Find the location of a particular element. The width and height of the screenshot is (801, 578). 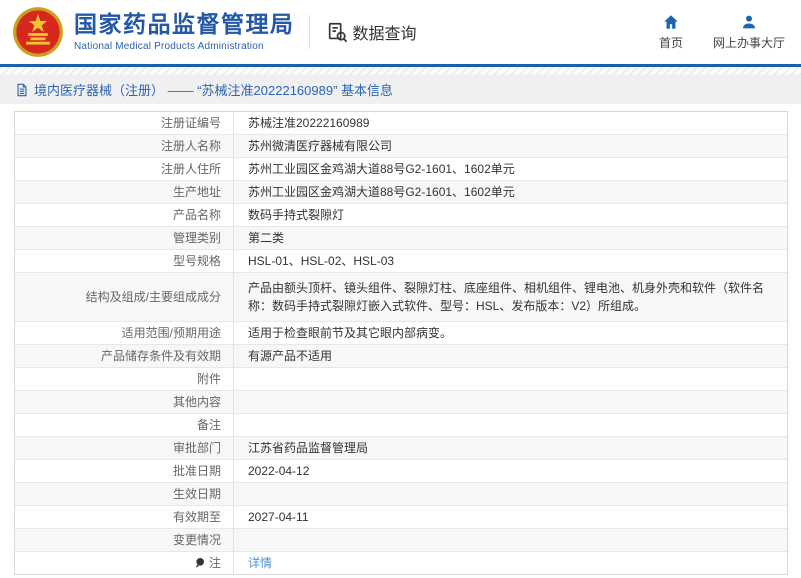

table-row: 批准日期 2022-04-12 is located at coordinates (401, 471).